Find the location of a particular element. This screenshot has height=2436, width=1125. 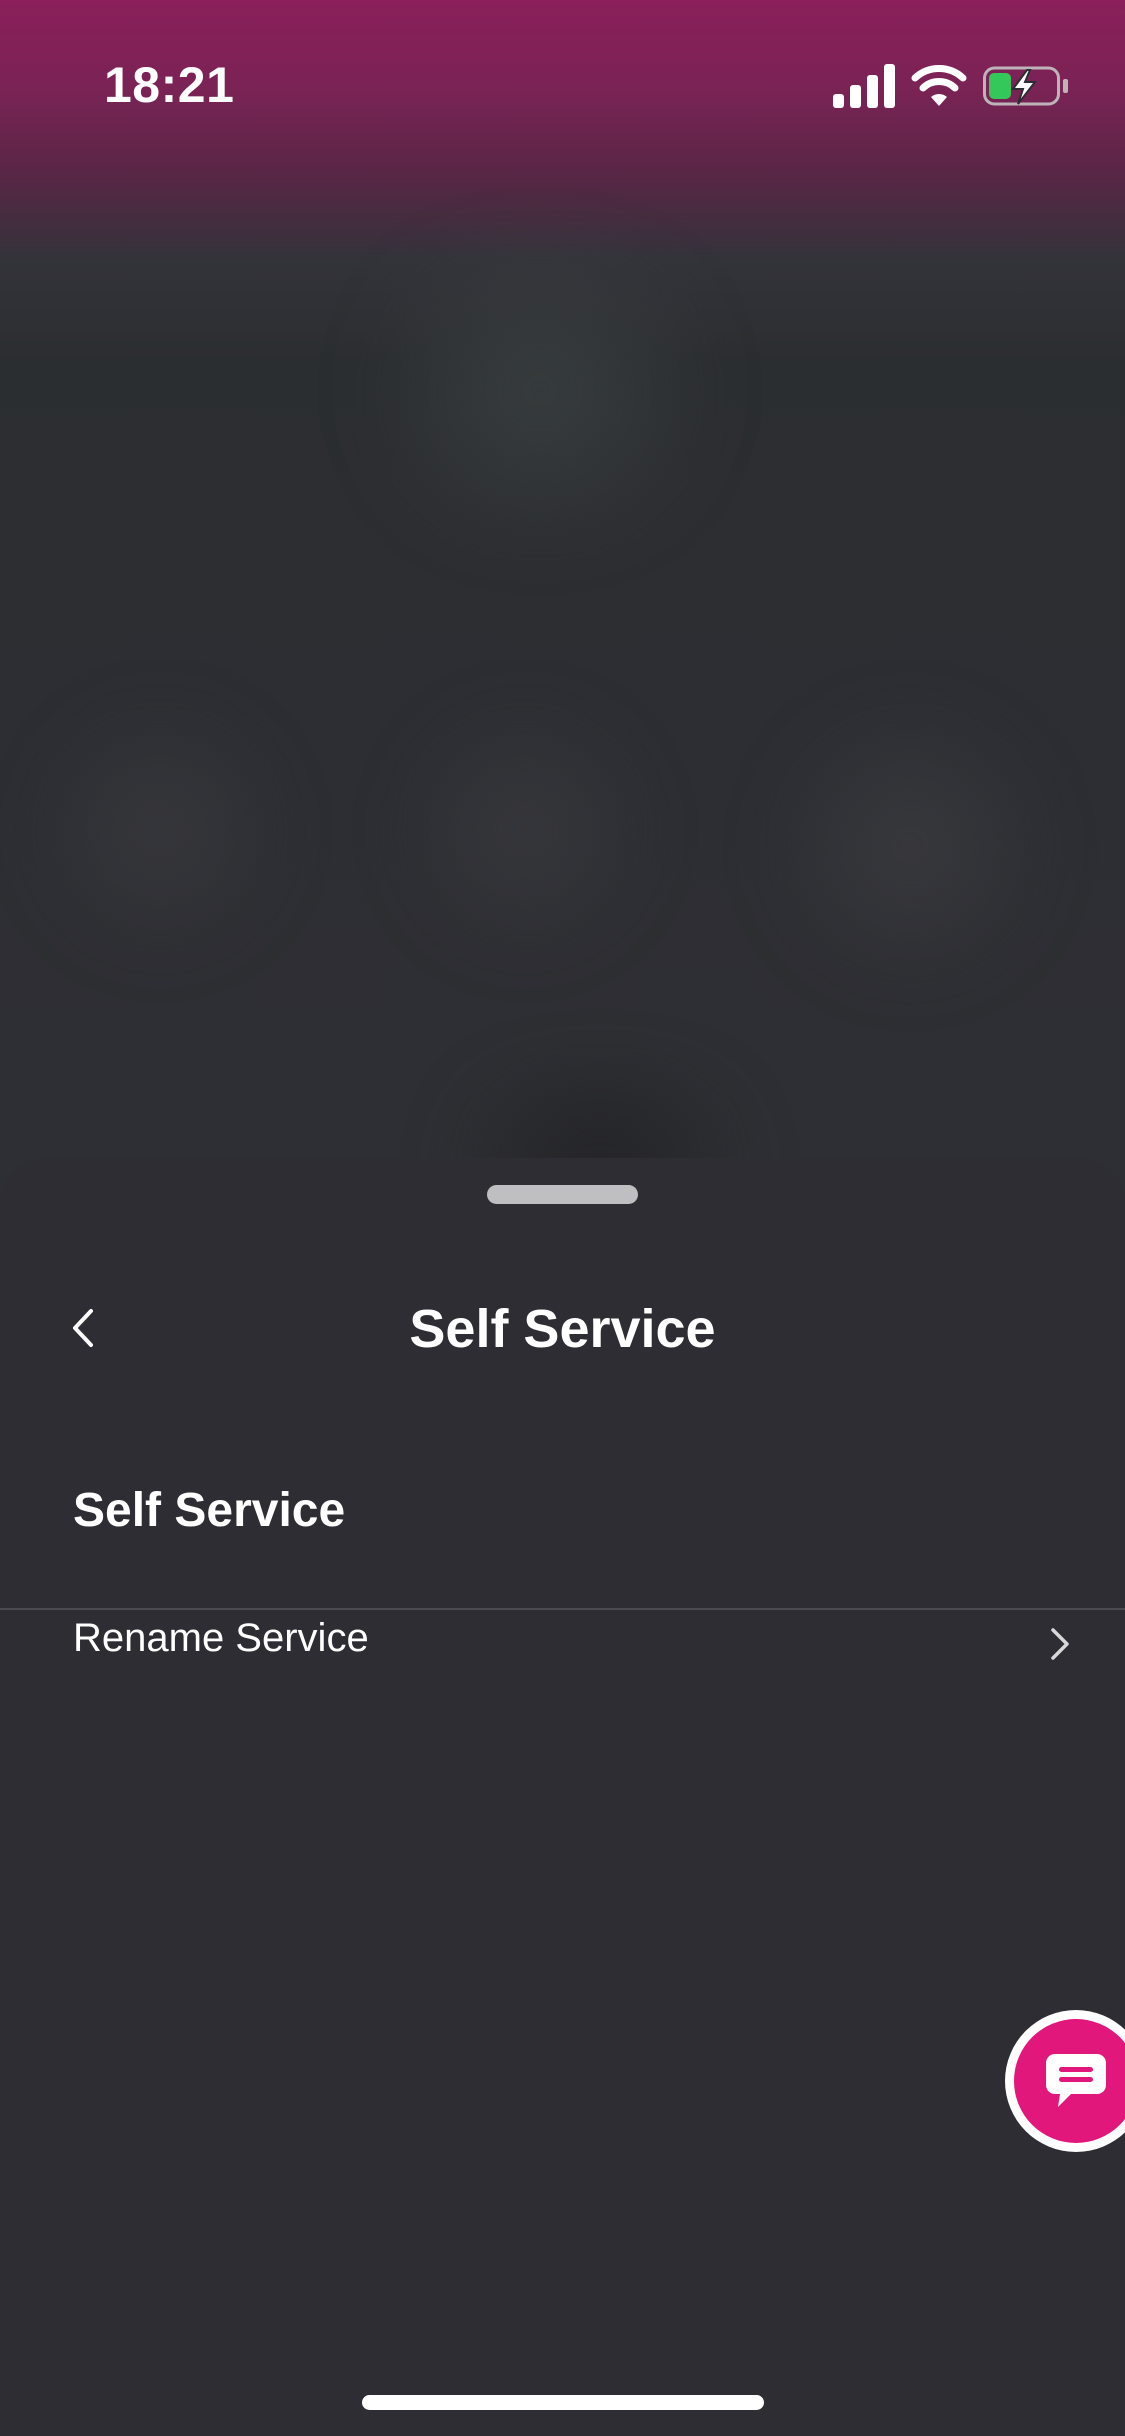

section-heading: Self Service is located at coordinates (209, 1510).